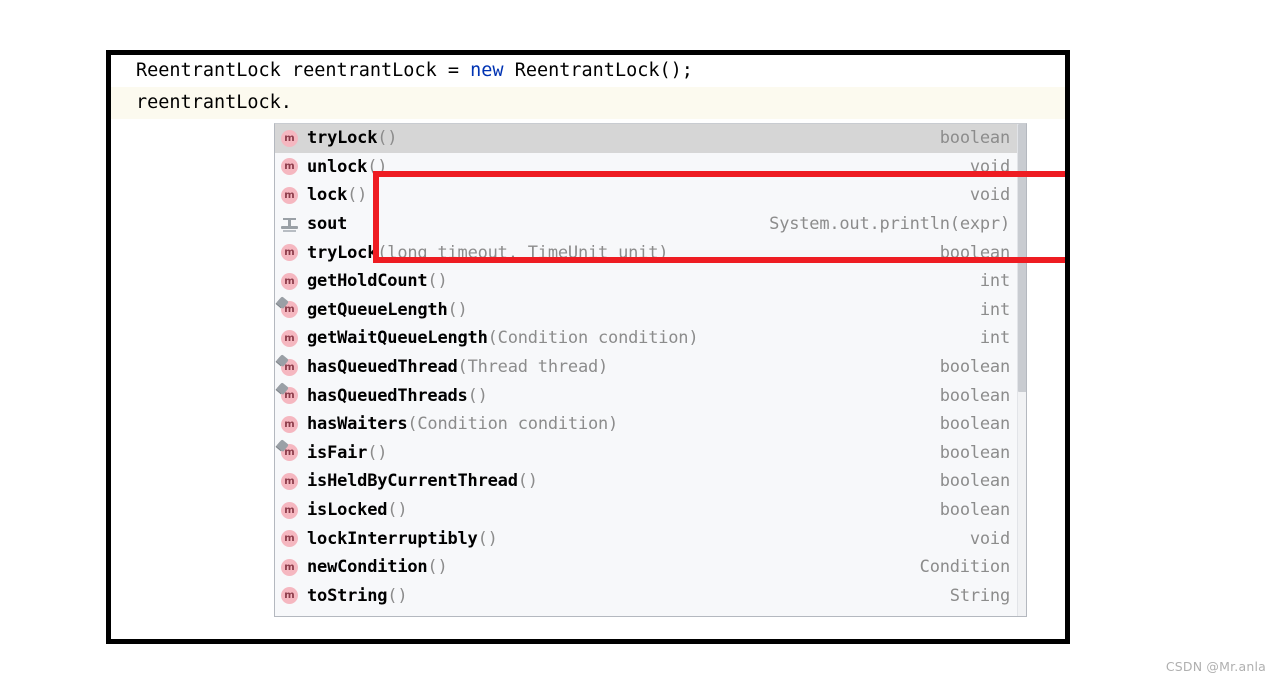  I want to click on watermark: CSDN @Mr.anla, so click(1215, 666).